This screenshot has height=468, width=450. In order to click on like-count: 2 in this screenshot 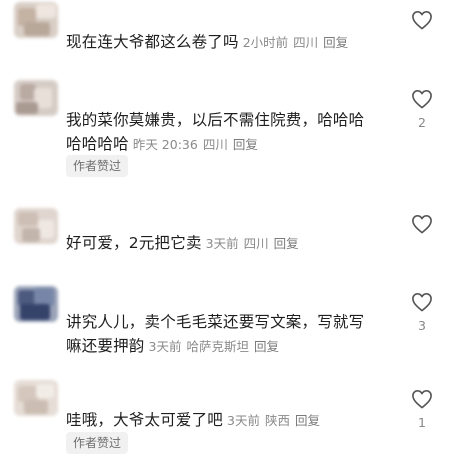, I will do `click(422, 122)`.